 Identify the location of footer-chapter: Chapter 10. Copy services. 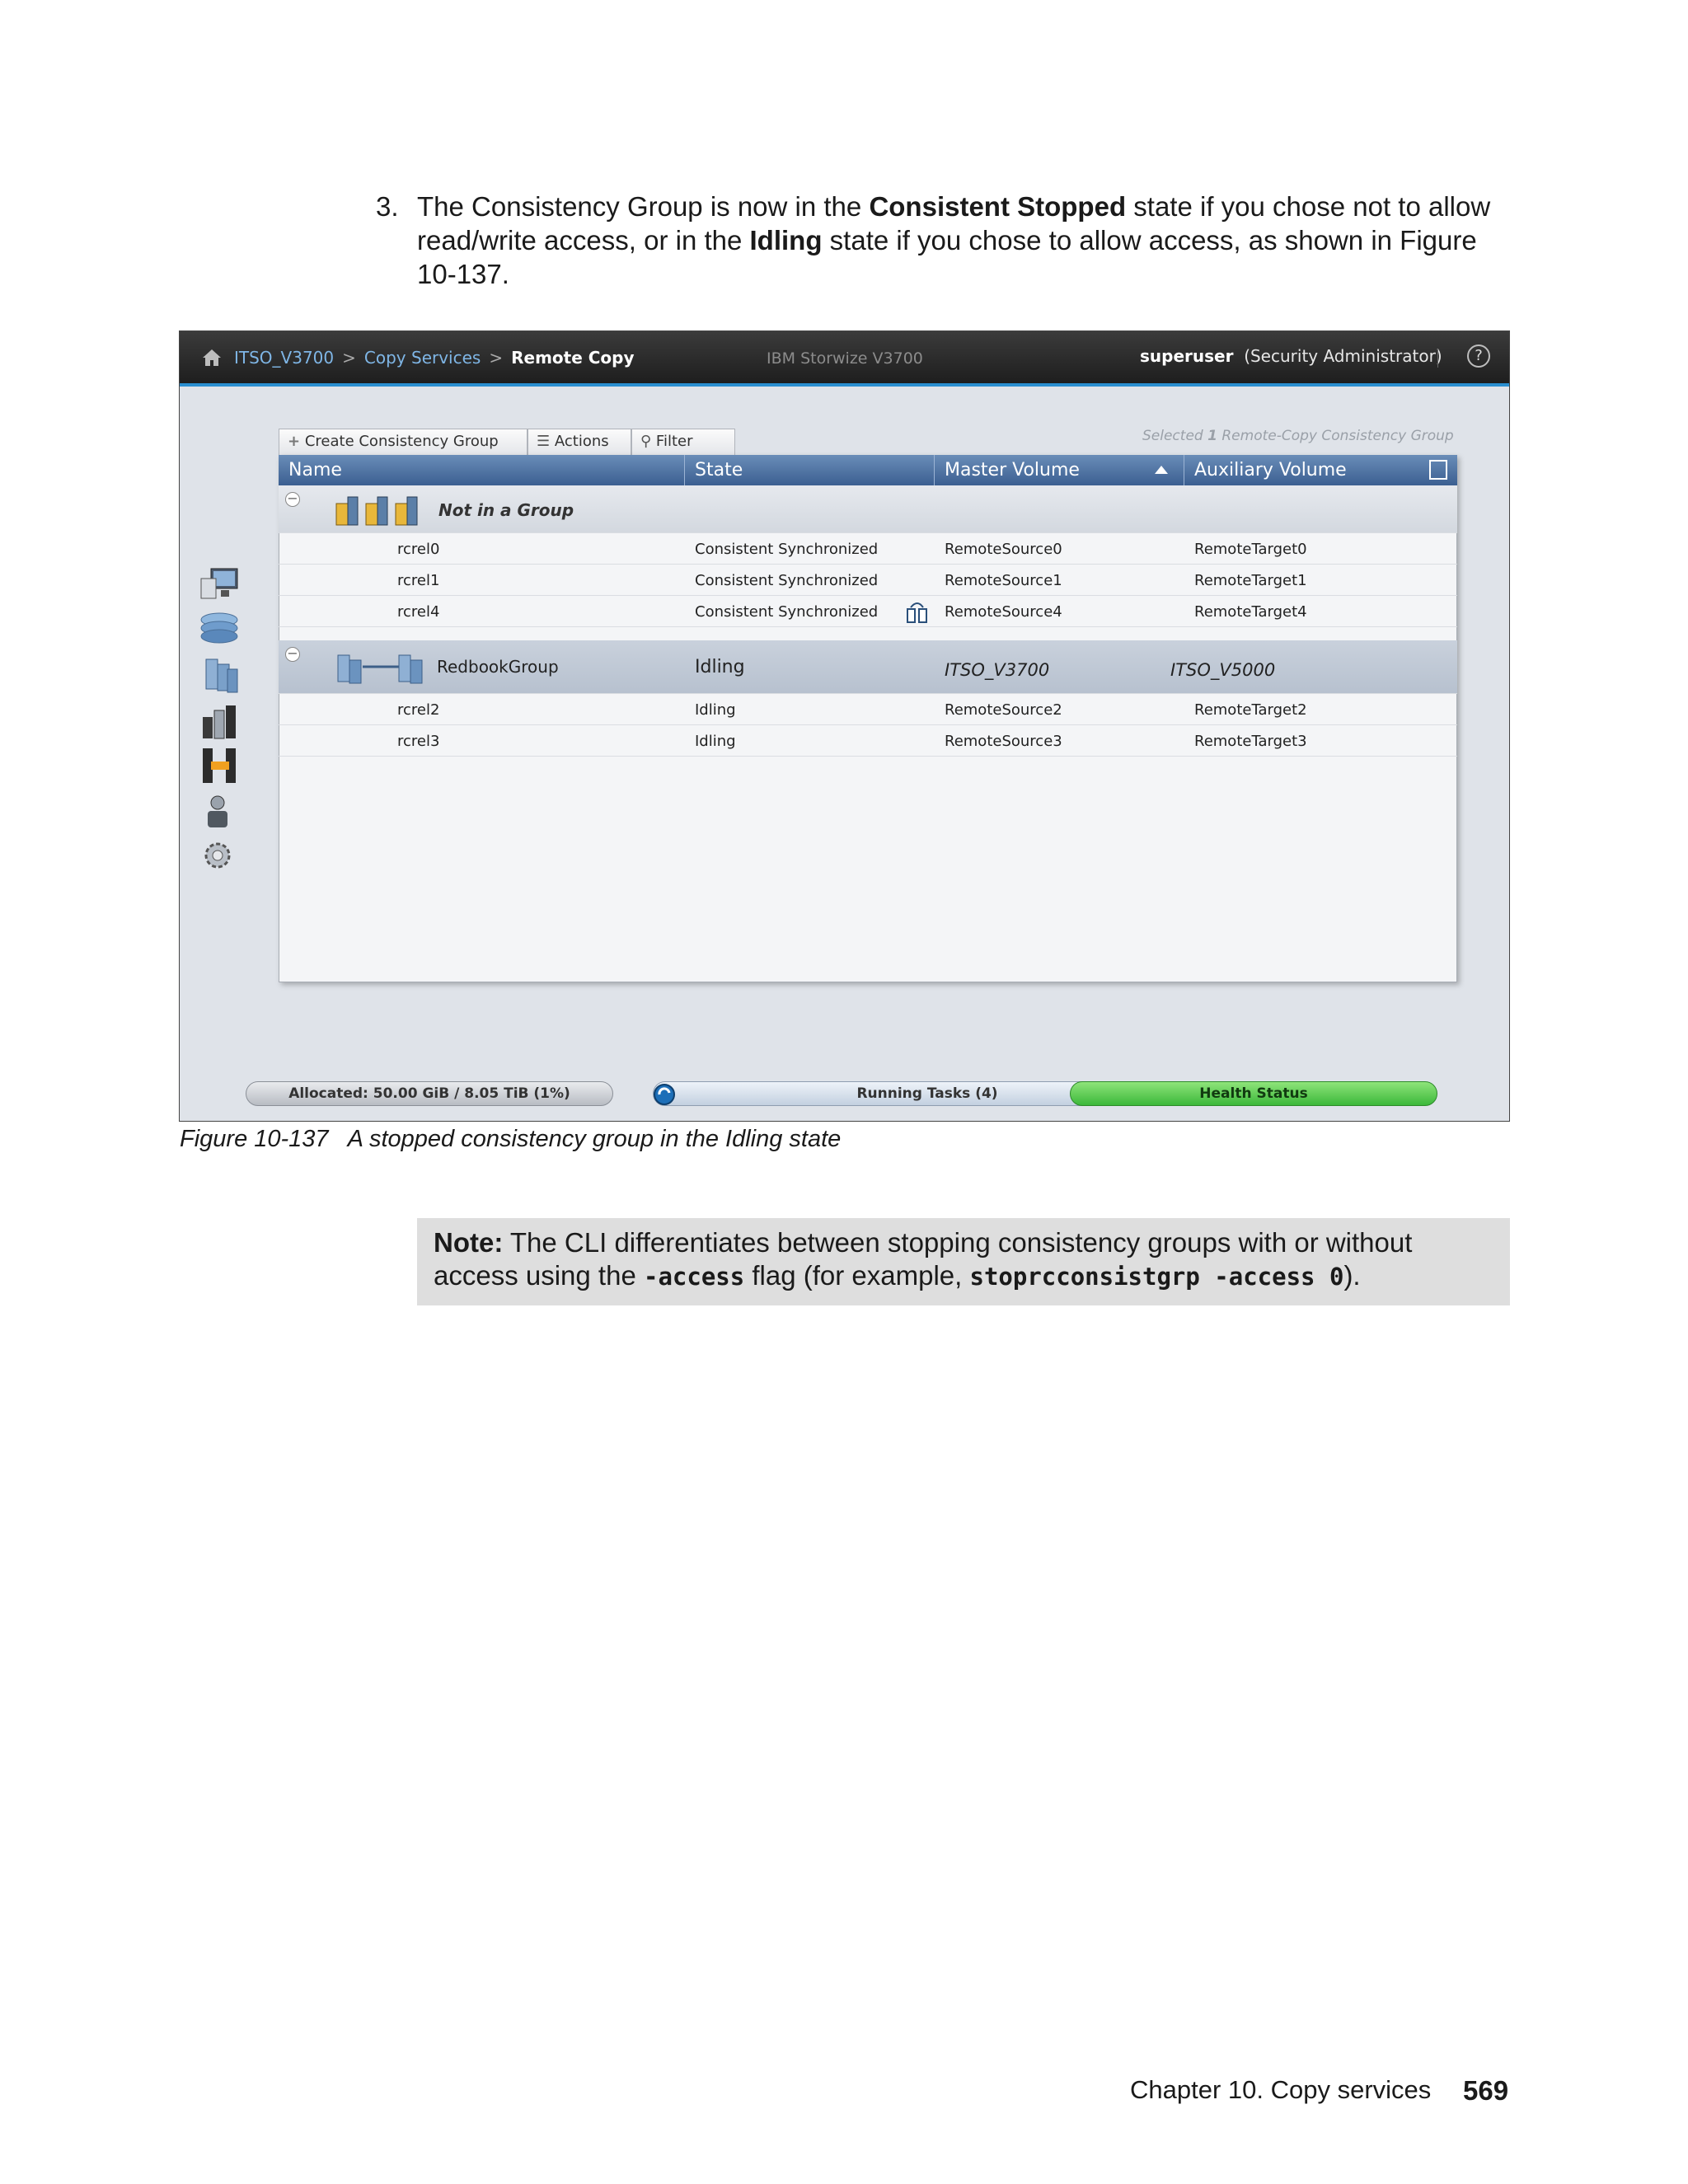
(1281, 2089).